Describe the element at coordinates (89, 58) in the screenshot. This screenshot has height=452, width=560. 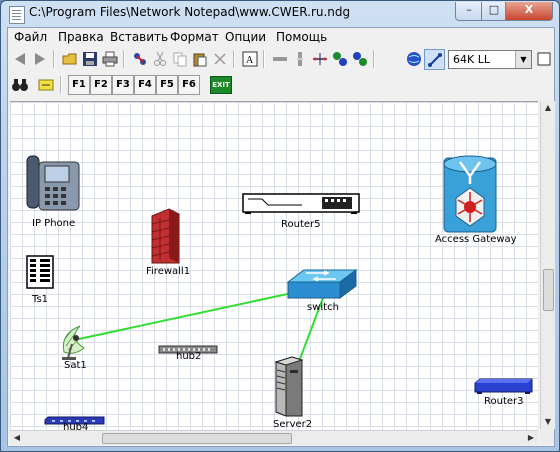
I see `save-disk-icon` at that location.